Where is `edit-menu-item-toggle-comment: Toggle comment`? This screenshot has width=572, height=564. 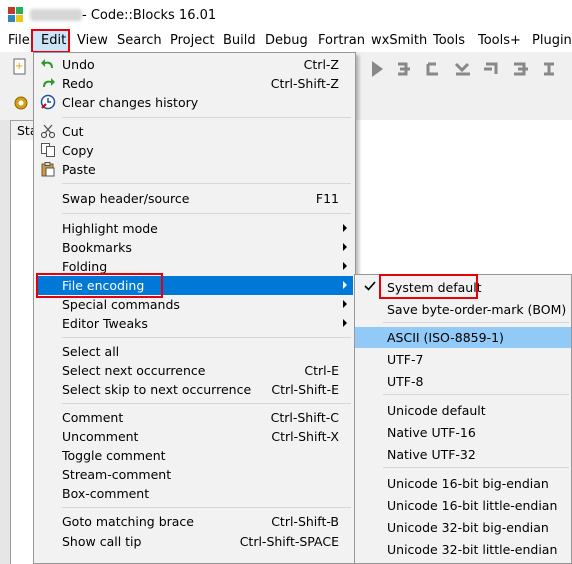
edit-menu-item-toggle-comment: Toggle comment is located at coordinates (194, 455).